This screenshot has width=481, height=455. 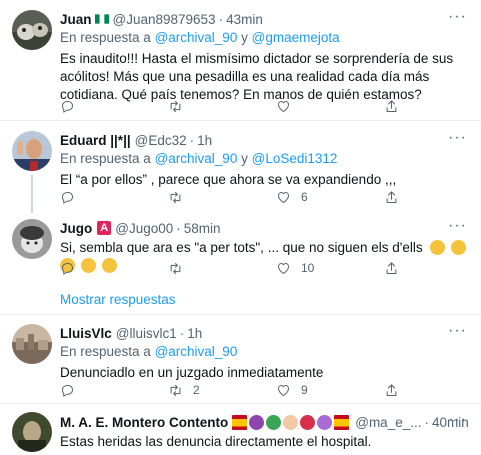 I want to click on tweet-actions: 6, so click(x=240, y=197).